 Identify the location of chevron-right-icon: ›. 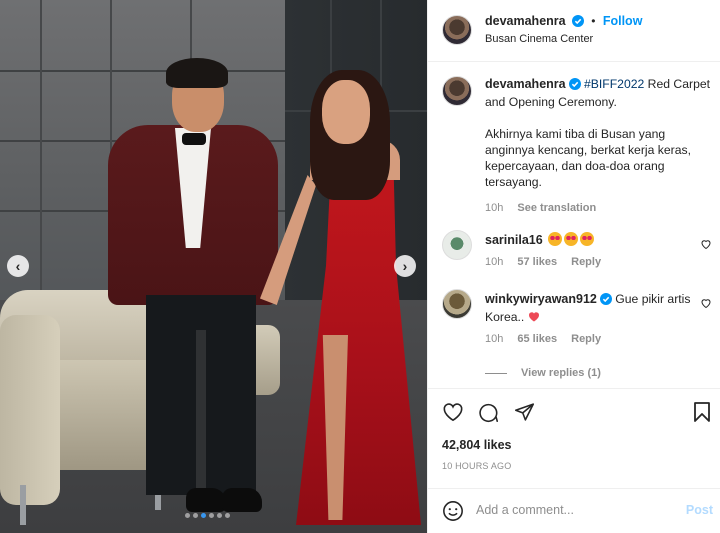
(405, 266).